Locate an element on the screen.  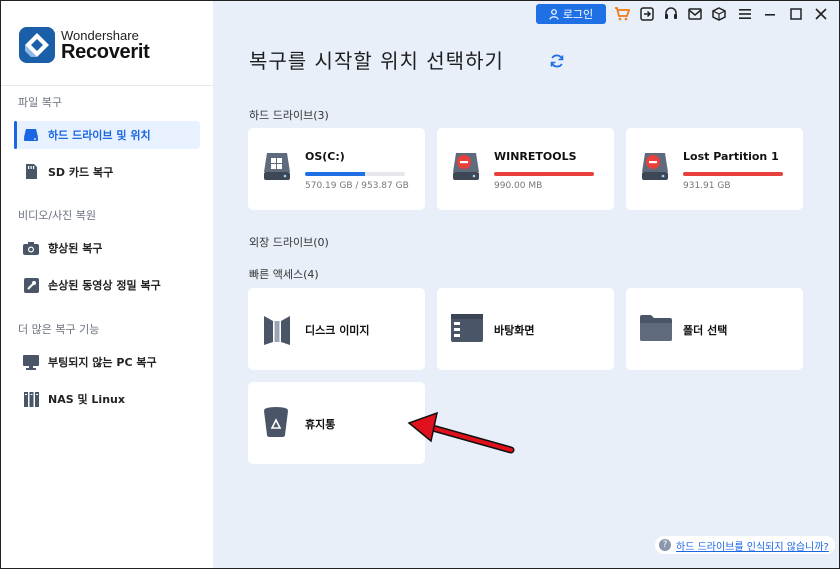
quick-card-label: 휴지통 is located at coordinates (320, 424).